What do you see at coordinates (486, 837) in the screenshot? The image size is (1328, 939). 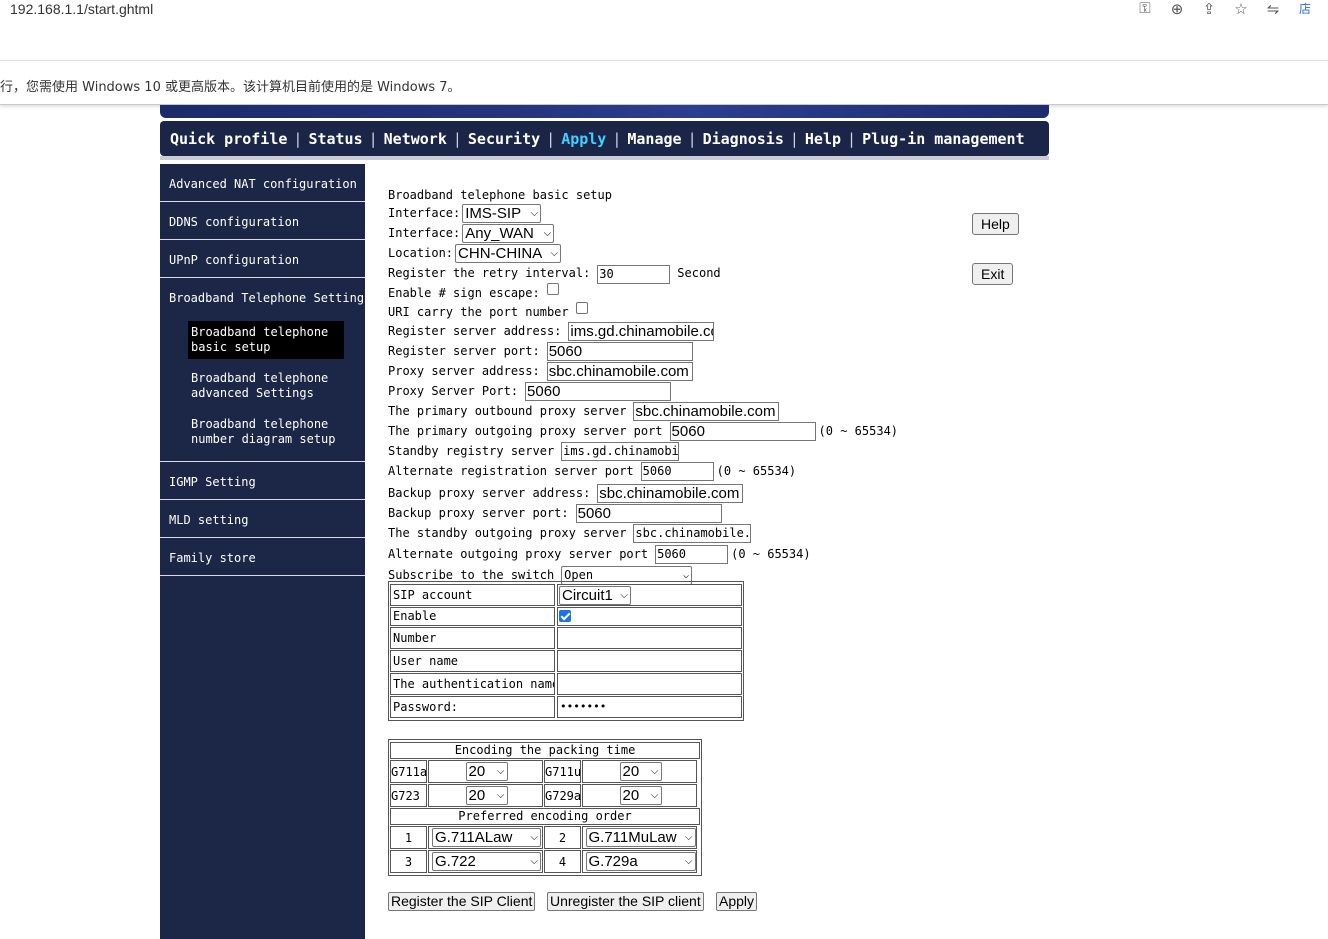 I see `order-1-select: G.711ALaw ⌵` at bounding box center [486, 837].